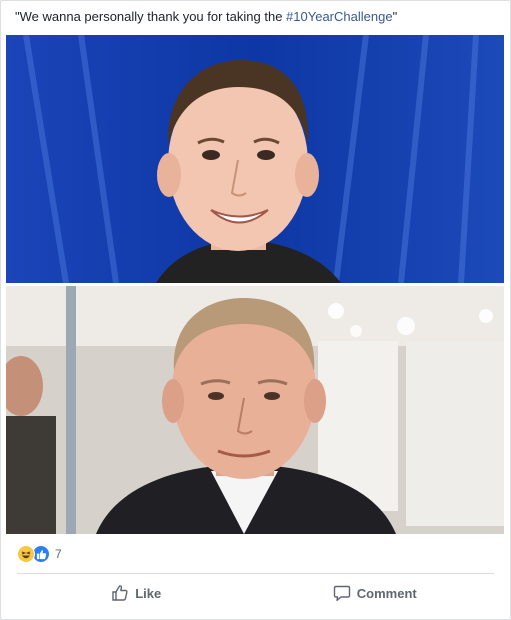 Image resolution: width=511 pixels, height=620 pixels. I want to click on action-divider, so click(255, 573).